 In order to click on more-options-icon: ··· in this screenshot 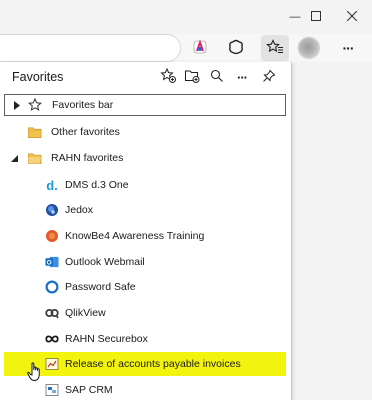, I will do `click(242, 77)`.